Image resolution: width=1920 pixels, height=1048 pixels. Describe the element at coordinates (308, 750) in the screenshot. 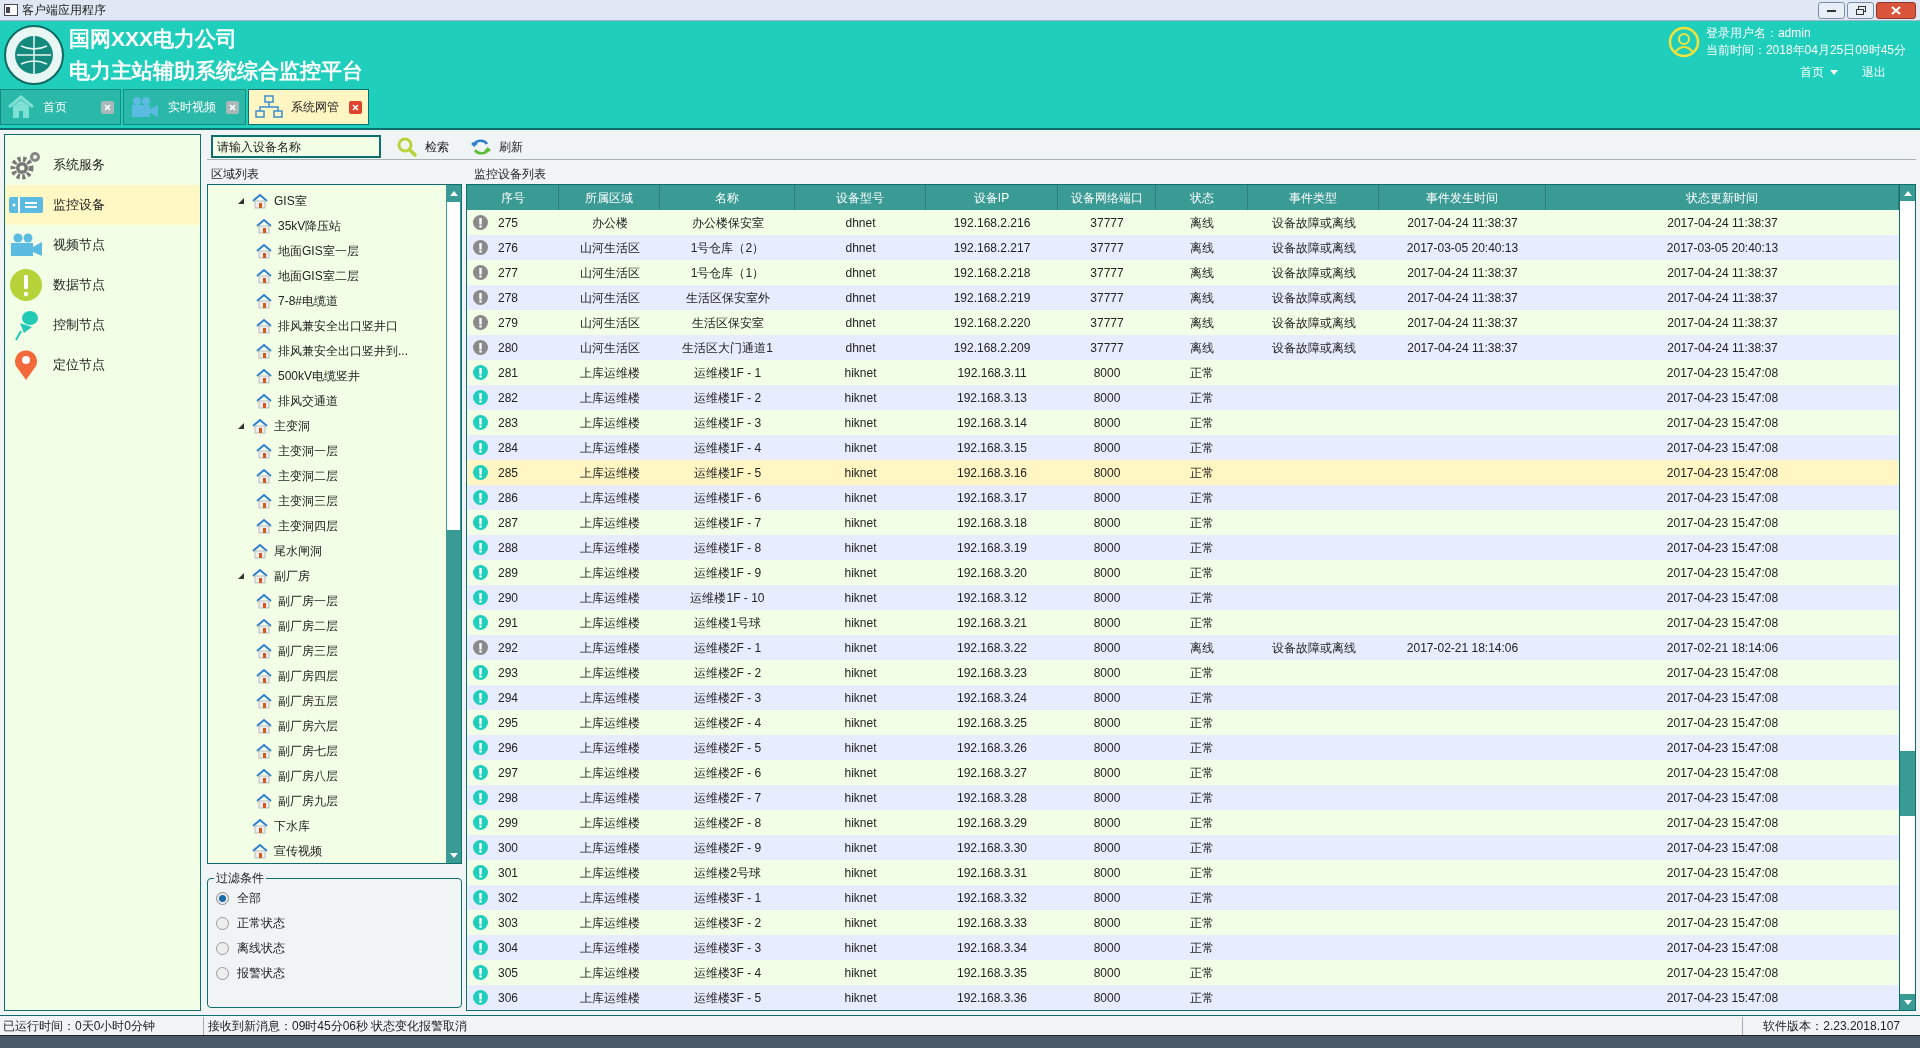

I see `tree-item: 副厂房七层` at that location.